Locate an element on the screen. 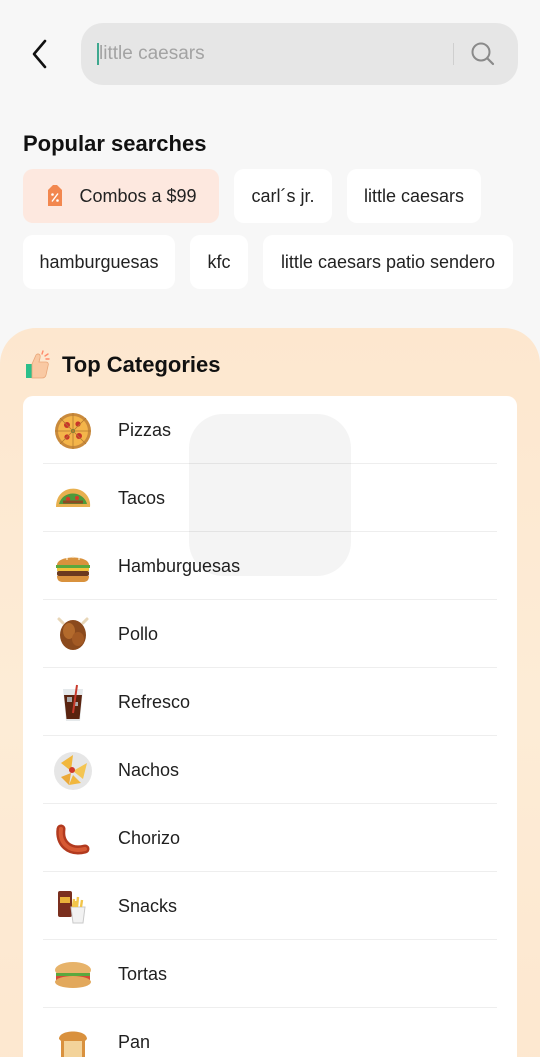 The image size is (540, 1057). search-button is located at coordinates (483, 54).